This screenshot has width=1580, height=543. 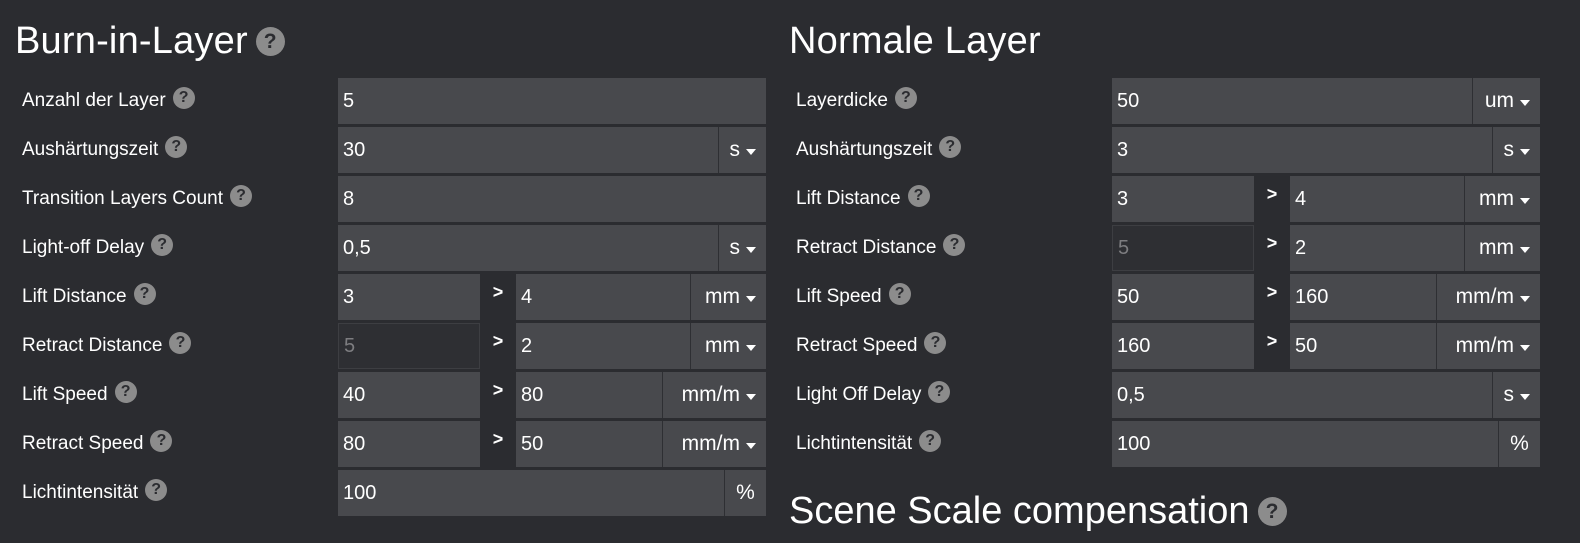 I want to click on field-label-text: Light-off Delay, so click(x=83, y=247).